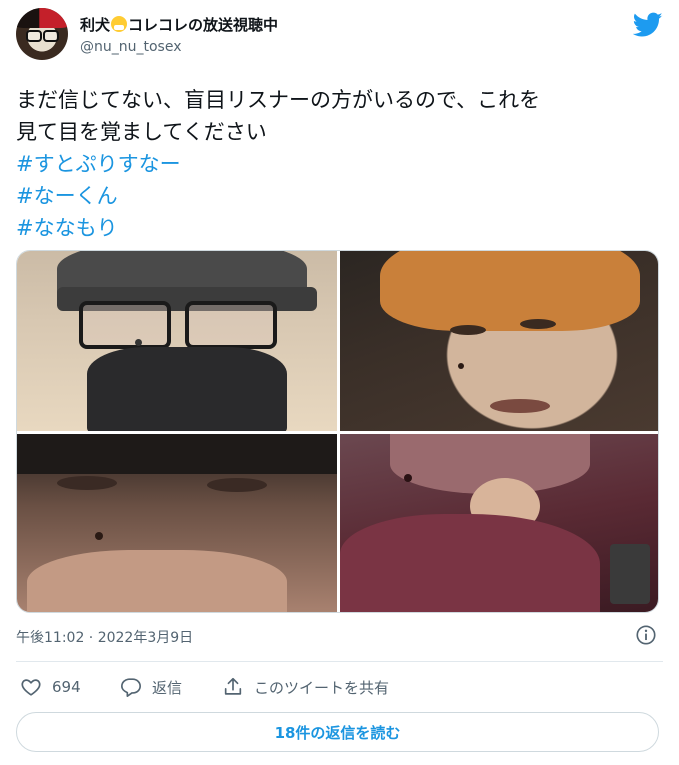 The image size is (679, 765). What do you see at coordinates (42, 18) in the screenshot?
I see `avatar-hair` at bounding box center [42, 18].